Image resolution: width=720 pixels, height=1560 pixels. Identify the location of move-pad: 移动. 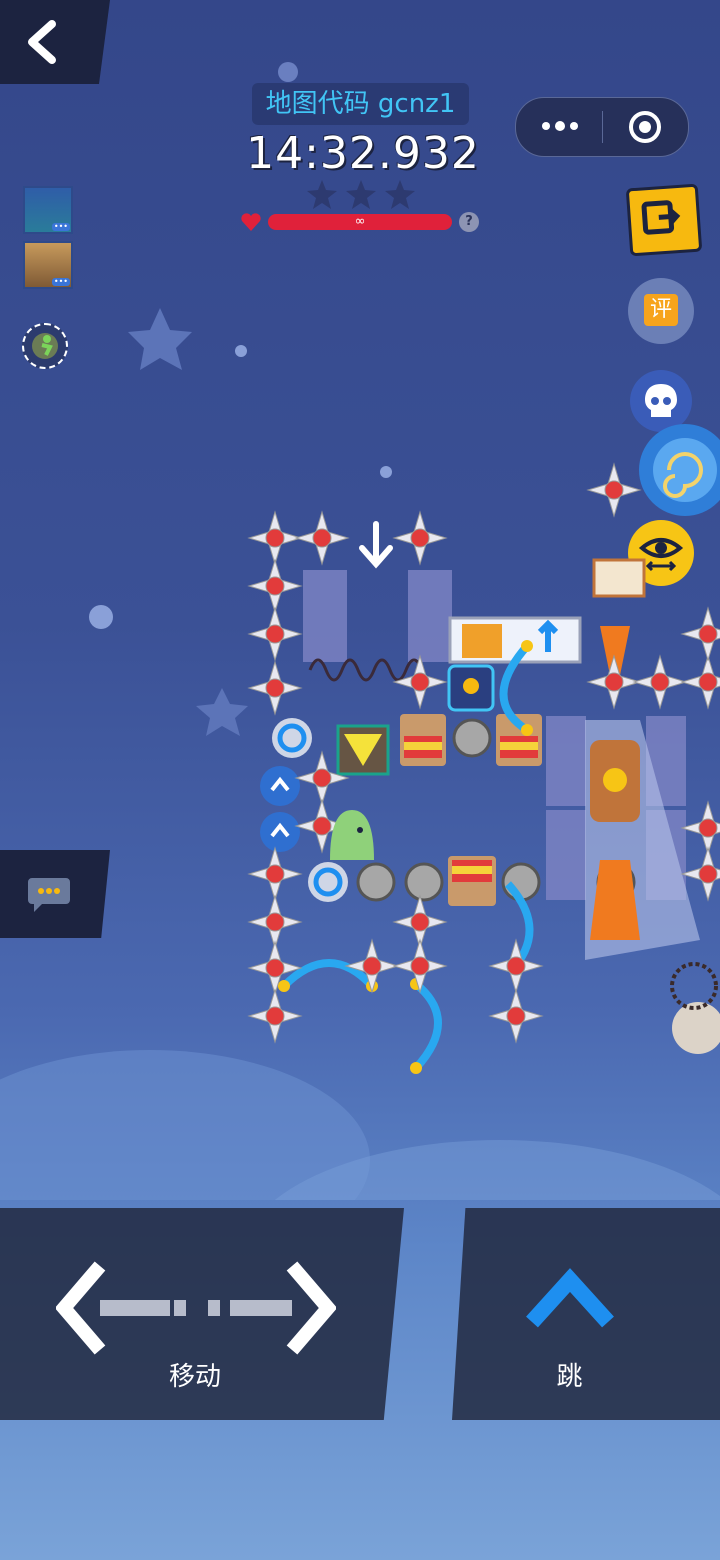
(202, 1314).